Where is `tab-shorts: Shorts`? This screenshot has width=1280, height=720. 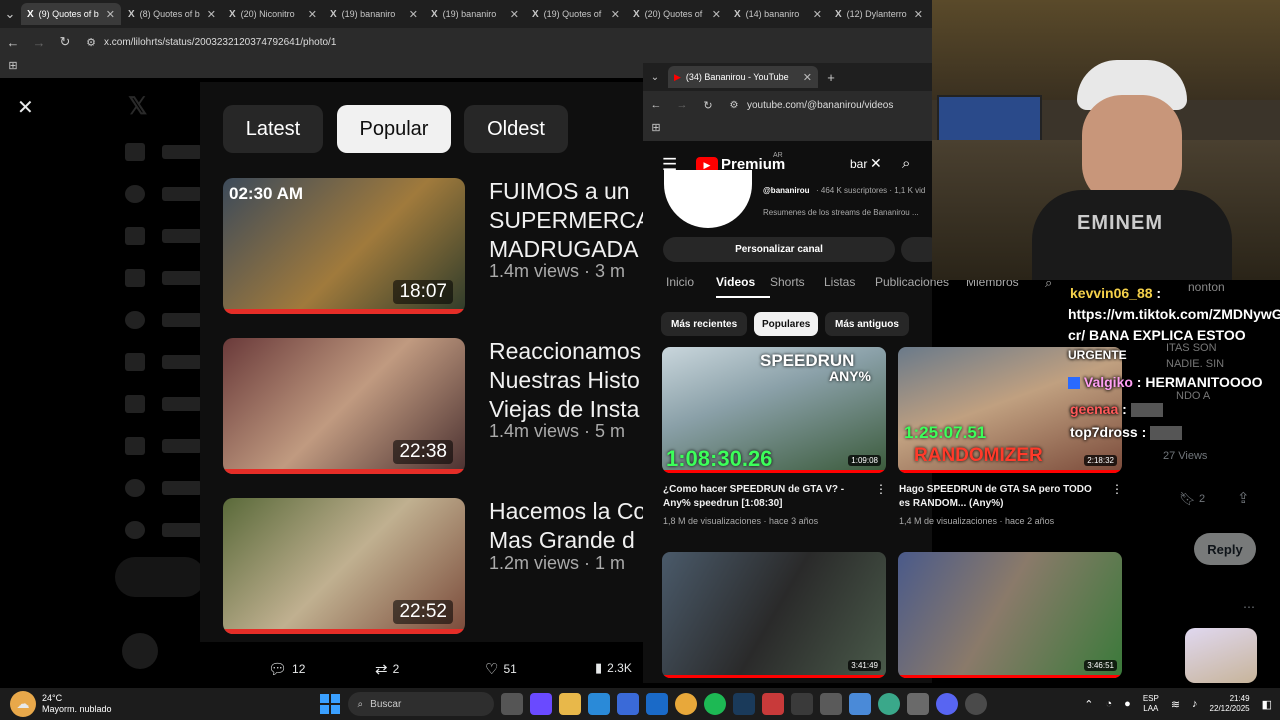 tab-shorts: Shorts is located at coordinates (797, 286).